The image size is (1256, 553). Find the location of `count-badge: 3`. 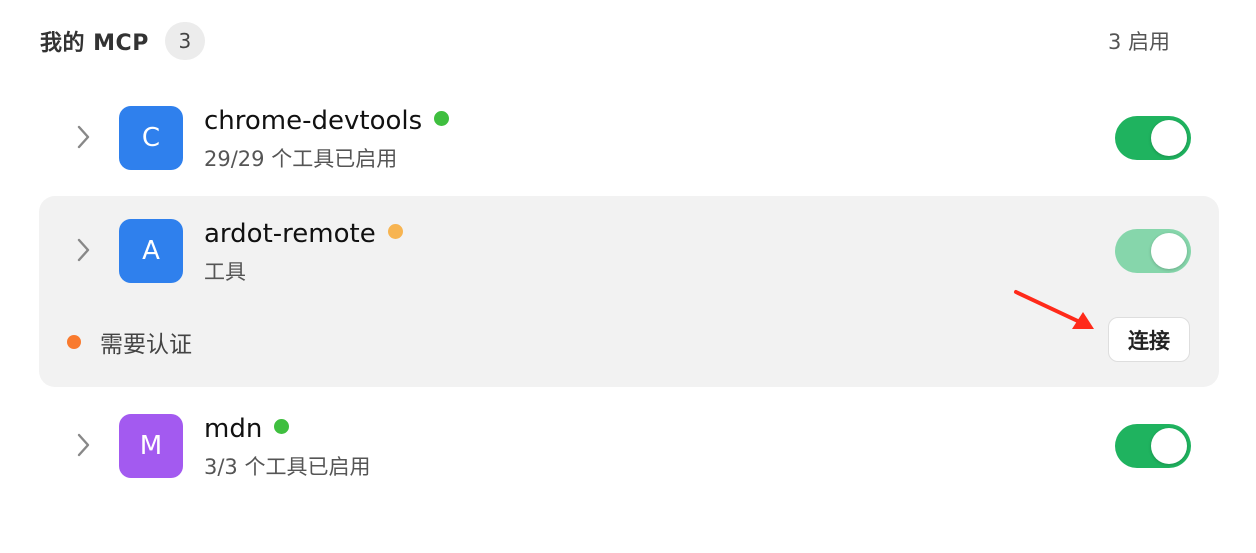

count-badge: 3 is located at coordinates (184, 41).